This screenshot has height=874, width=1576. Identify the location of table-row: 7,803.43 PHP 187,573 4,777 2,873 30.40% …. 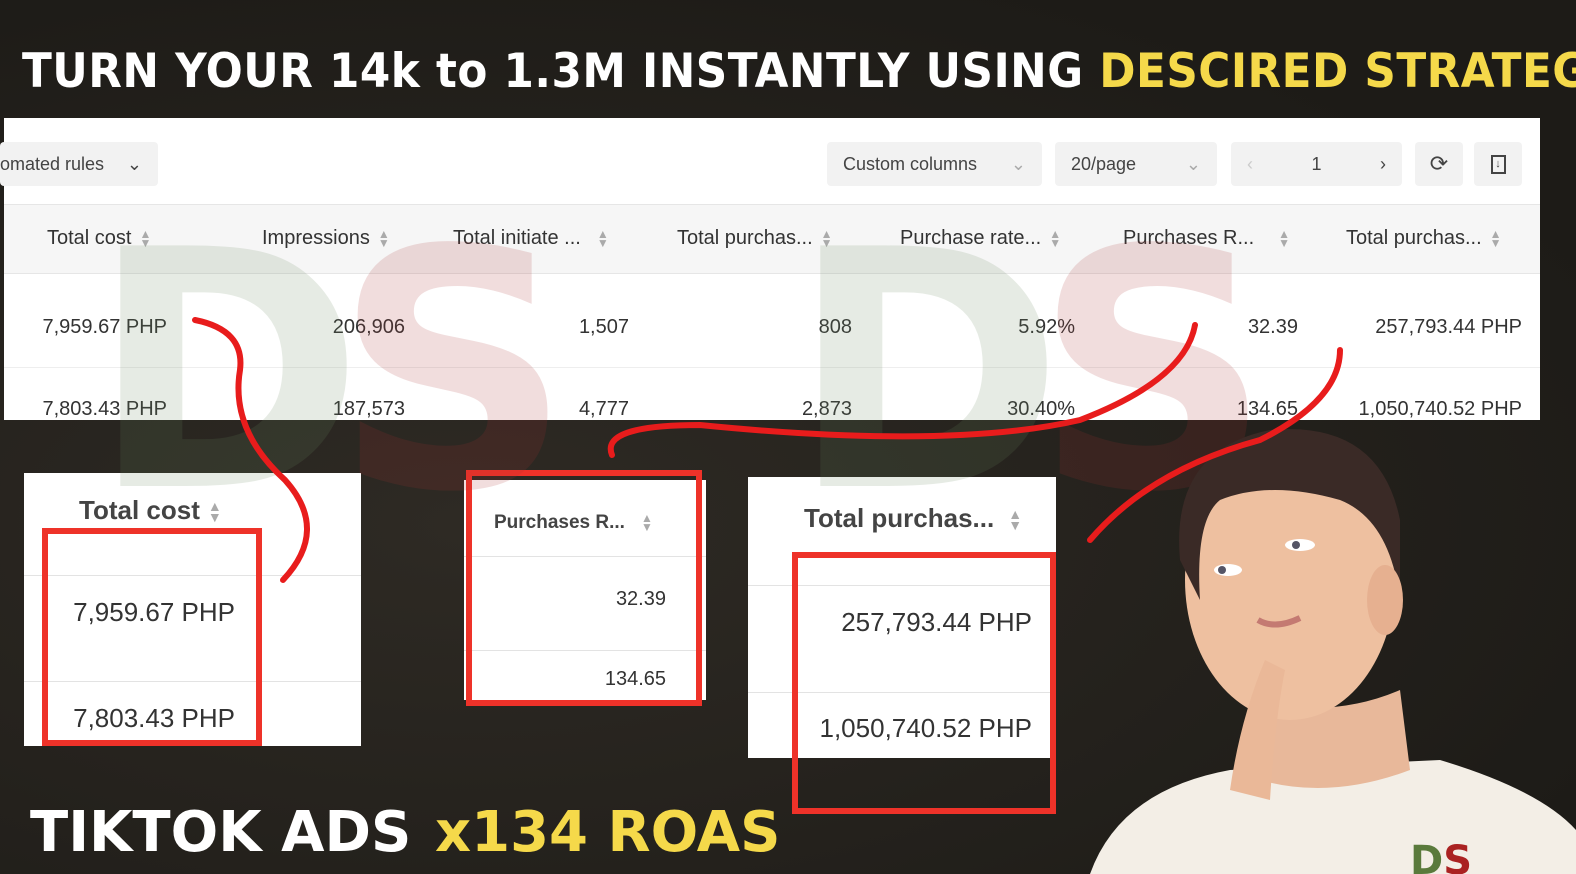
(772, 410).